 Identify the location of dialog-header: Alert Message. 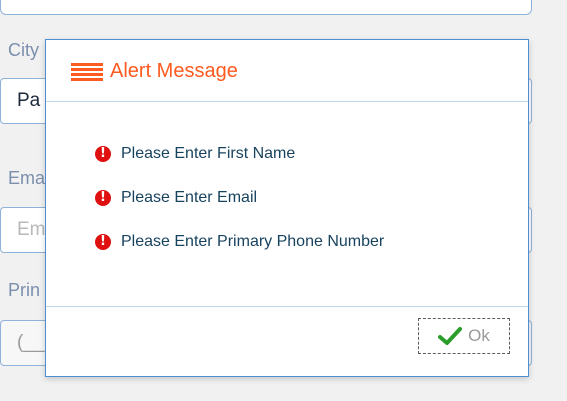
(287, 71).